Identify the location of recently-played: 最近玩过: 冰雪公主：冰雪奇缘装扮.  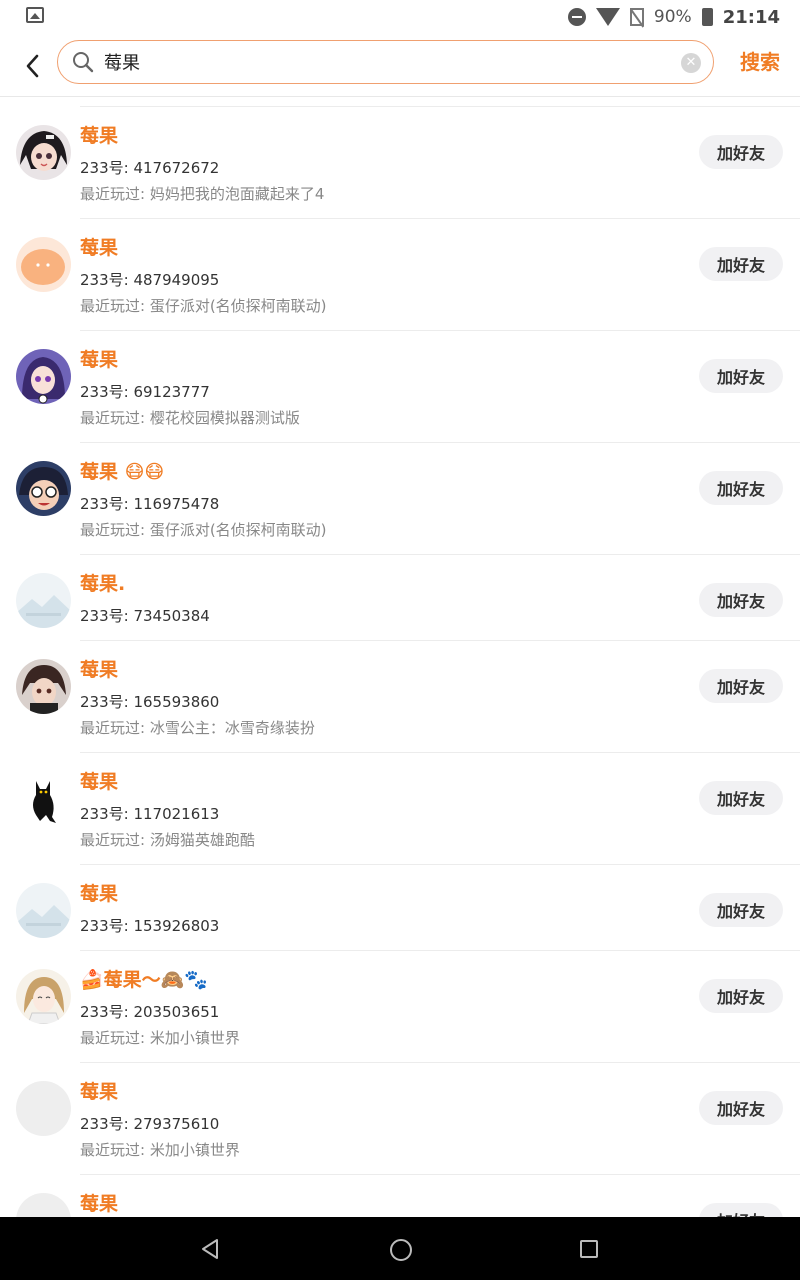
(197, 728).